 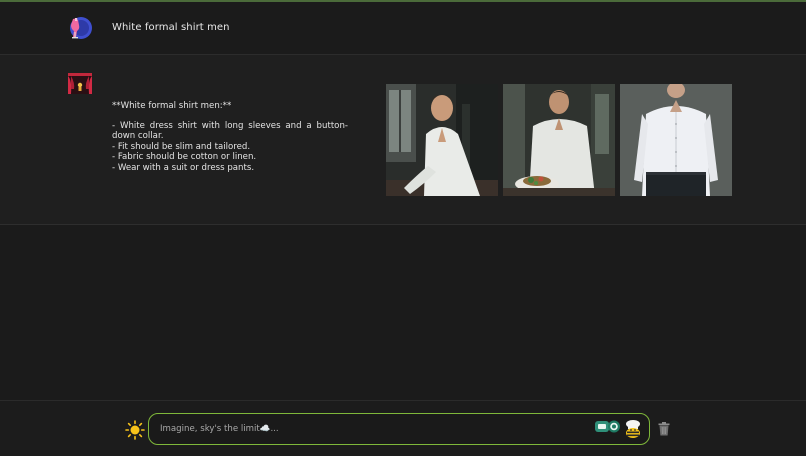 I want to click on chef-bee-icon, so click(x=633, y=429).